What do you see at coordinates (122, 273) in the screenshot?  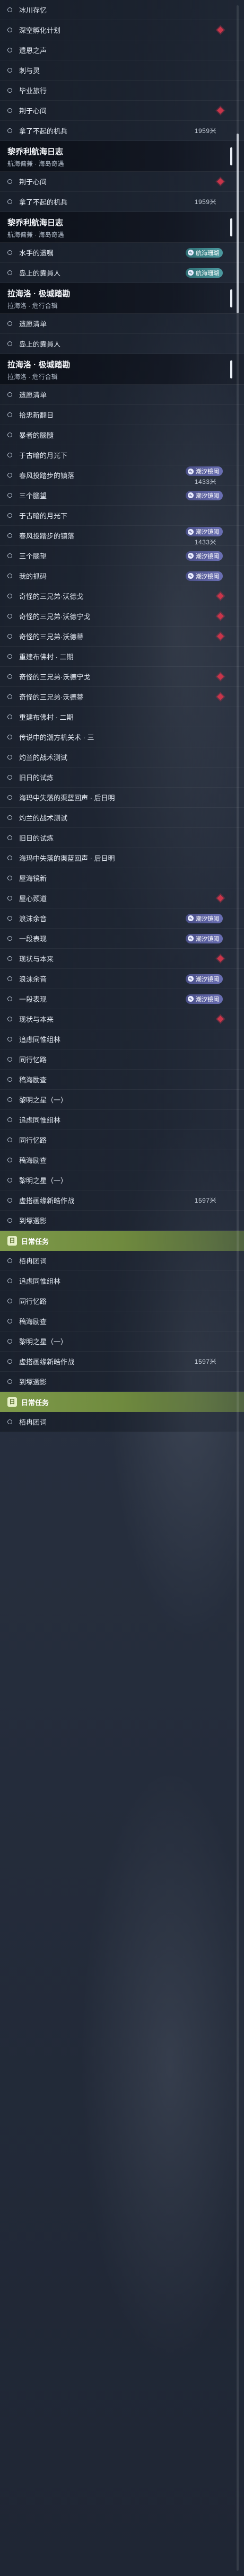 I see `quest-row: 岛上的囊員人 ∿ 航海珊瑚` at bounding box center [122, 273].